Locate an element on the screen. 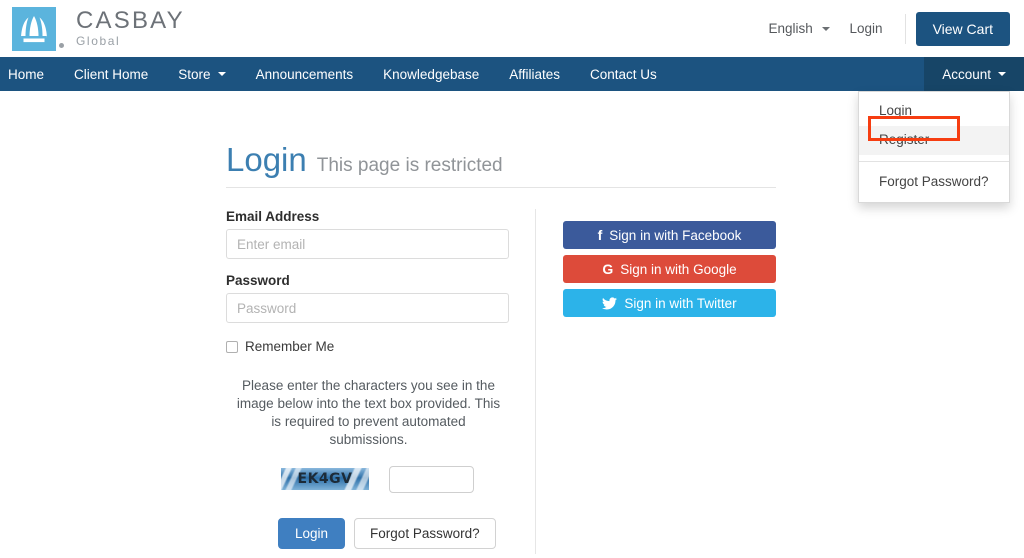  header-divider is located at coordinates (905, 28).